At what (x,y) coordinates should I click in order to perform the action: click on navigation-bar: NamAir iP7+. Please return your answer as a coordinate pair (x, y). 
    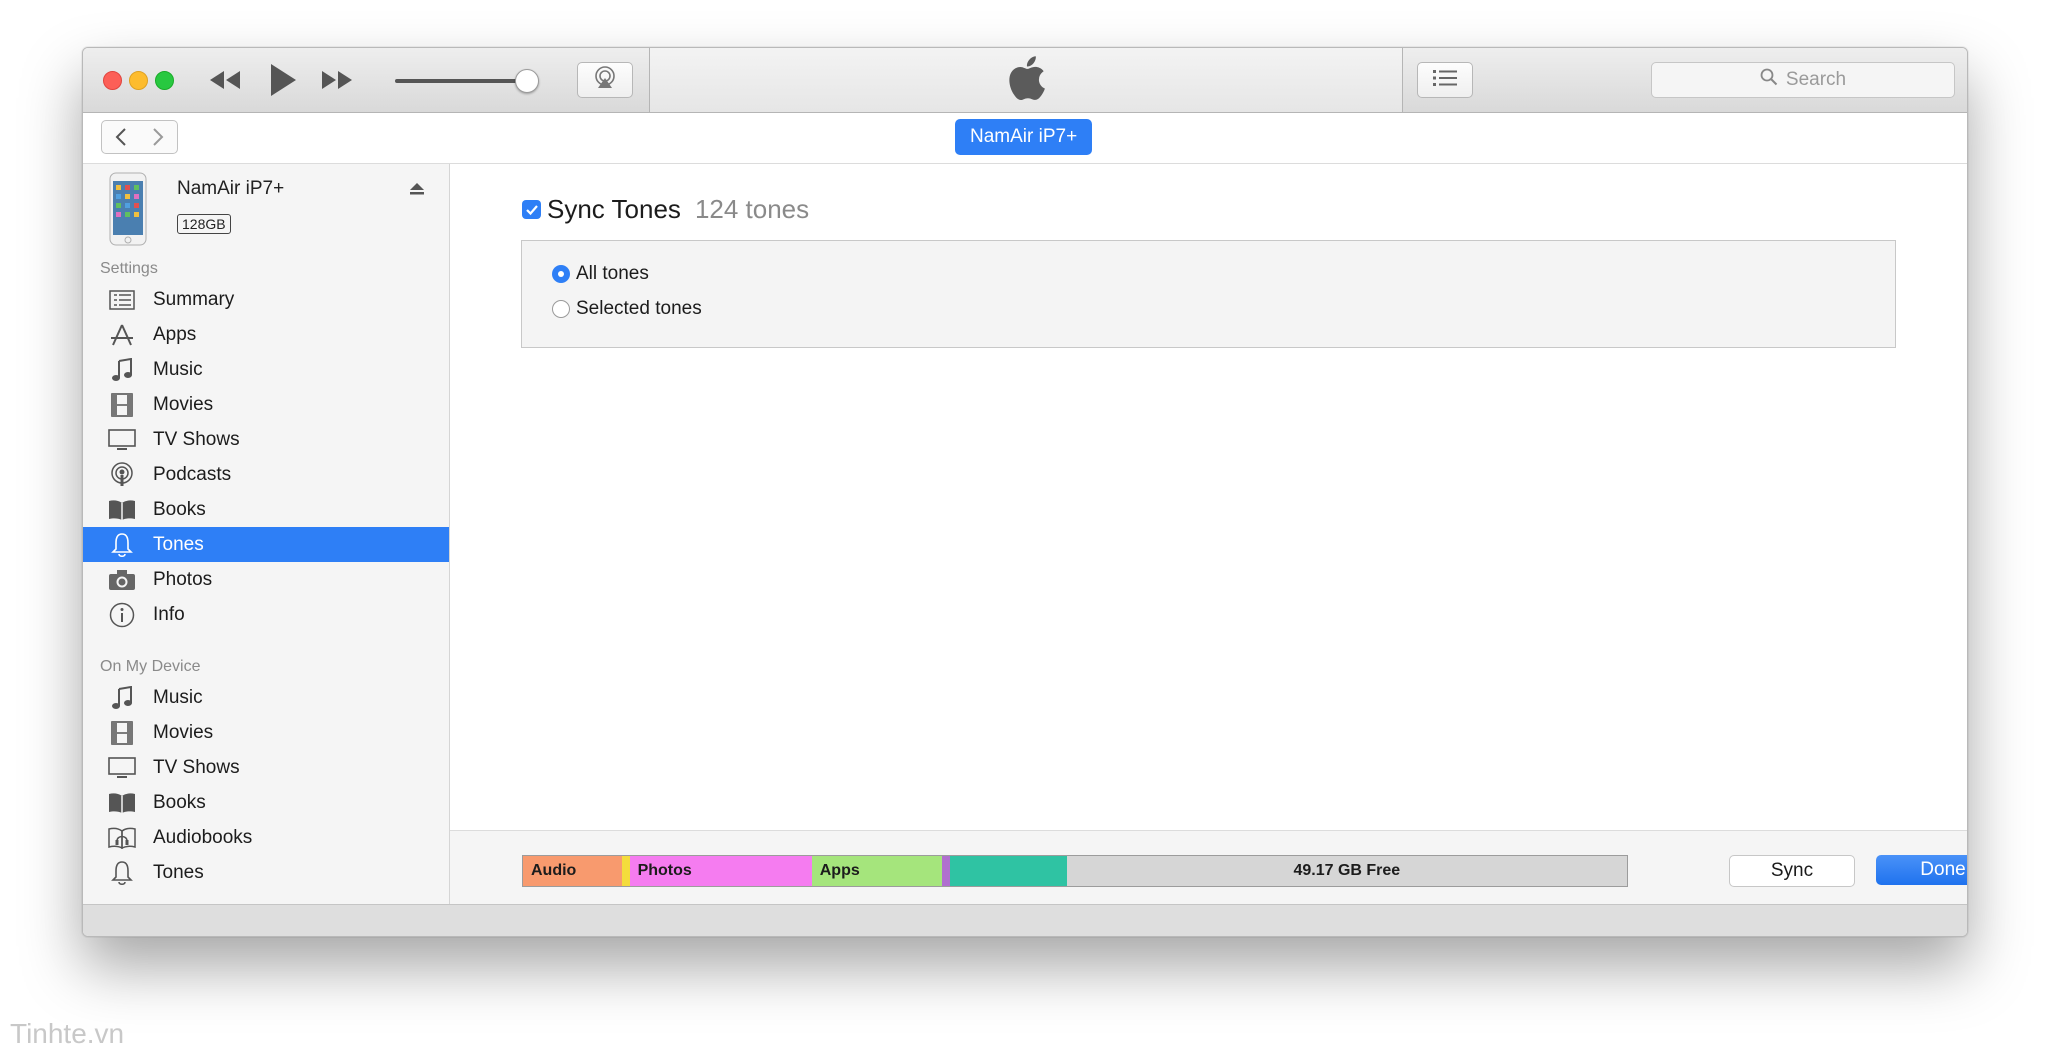
    Looking at the image, I should click on (1025, 138).